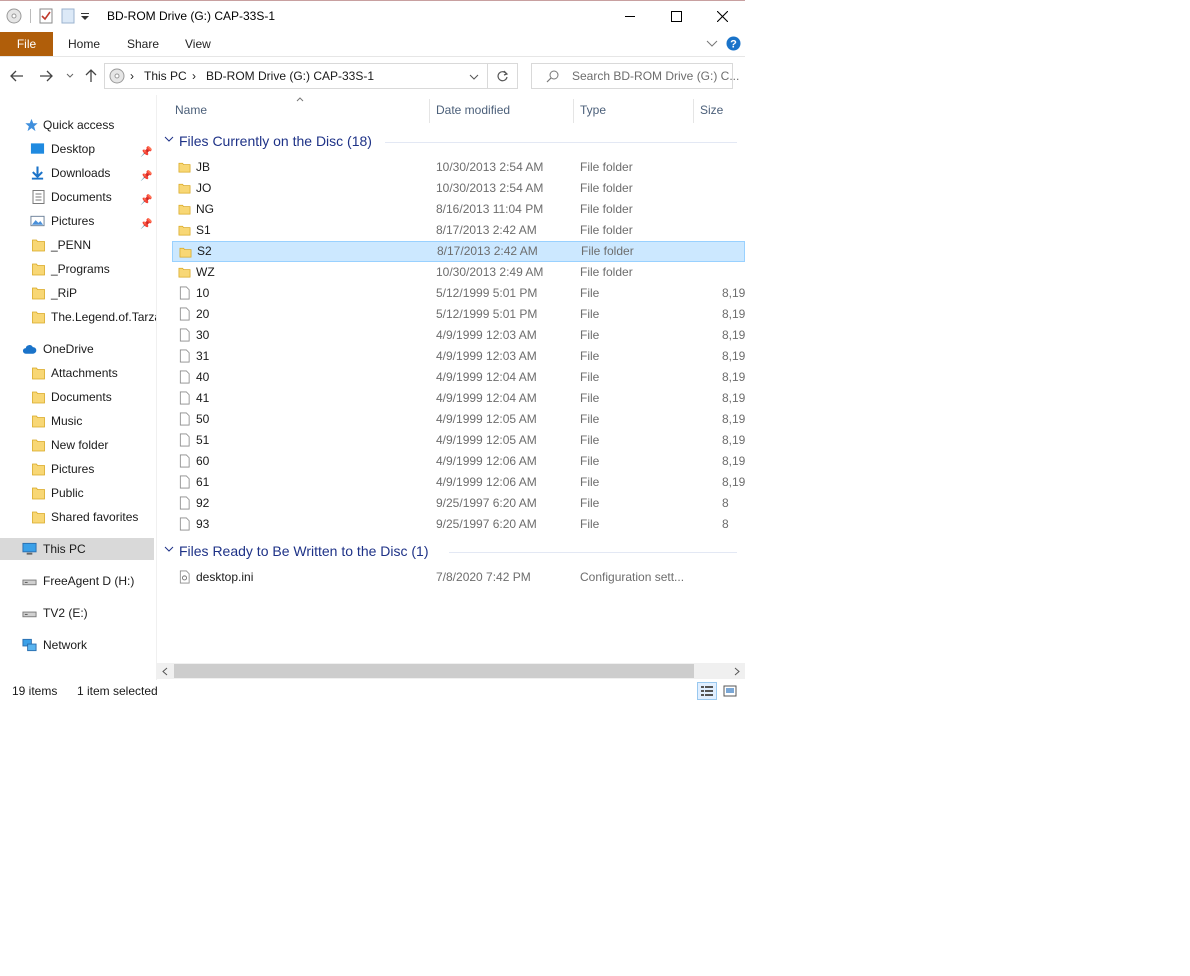 This screenshot has height=976, width=1190. What do you see at coordinates (503, 76) in the screenshot?
I see `refresh-button` at bounding box center [503, 76].